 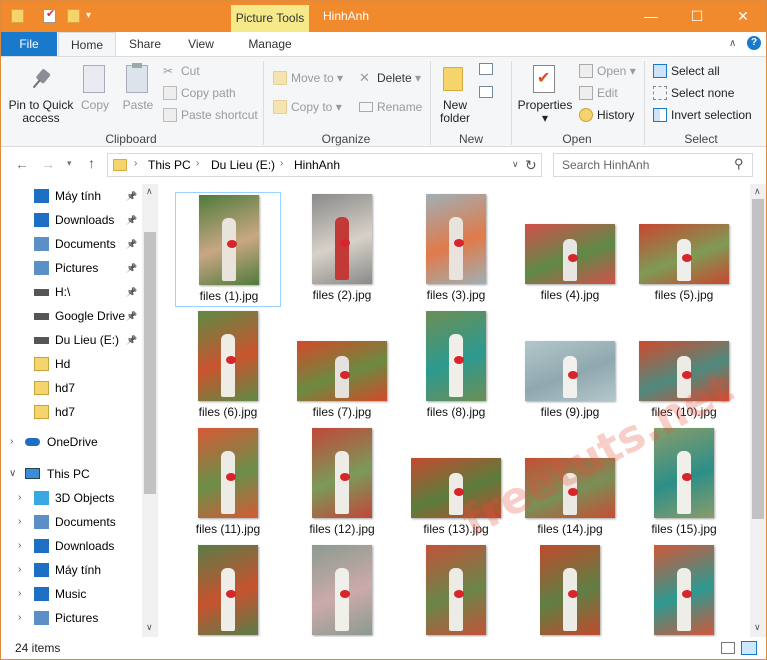 I want to click on properties-check-icon: ✔, so click(x=49, y=15).